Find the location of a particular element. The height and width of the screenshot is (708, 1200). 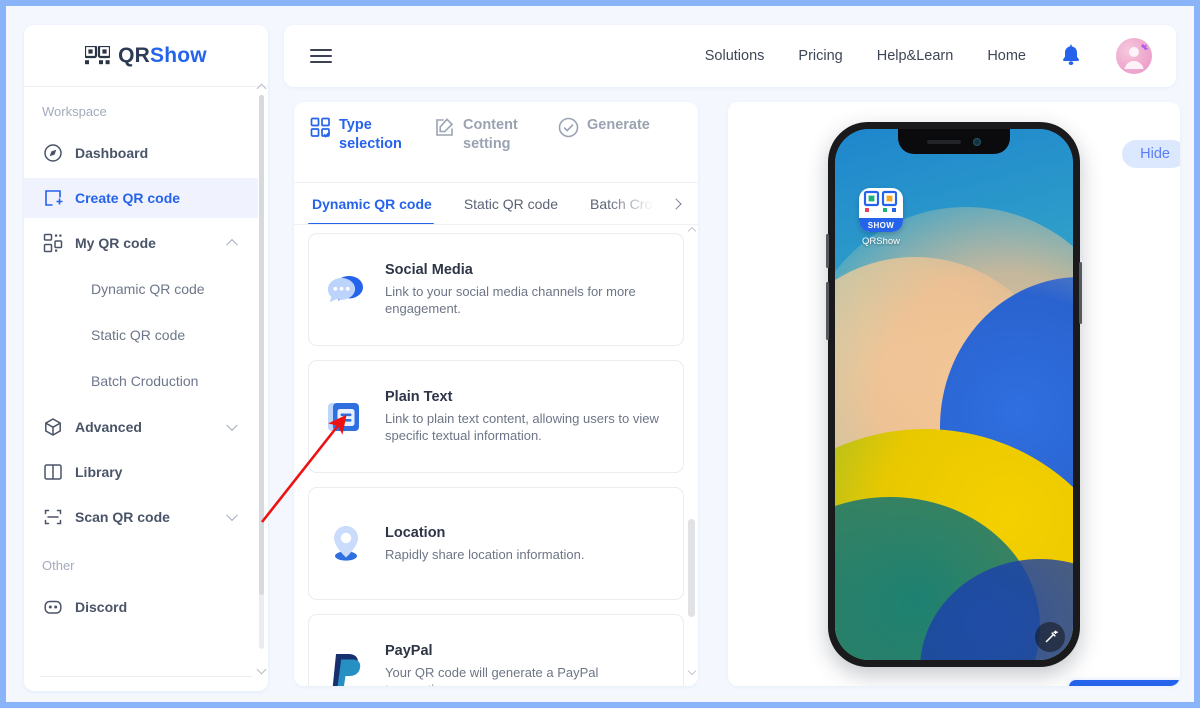

sidebar-item-dynamic-qr-code: Dynamic QR code is located at coordinates (141, 289).